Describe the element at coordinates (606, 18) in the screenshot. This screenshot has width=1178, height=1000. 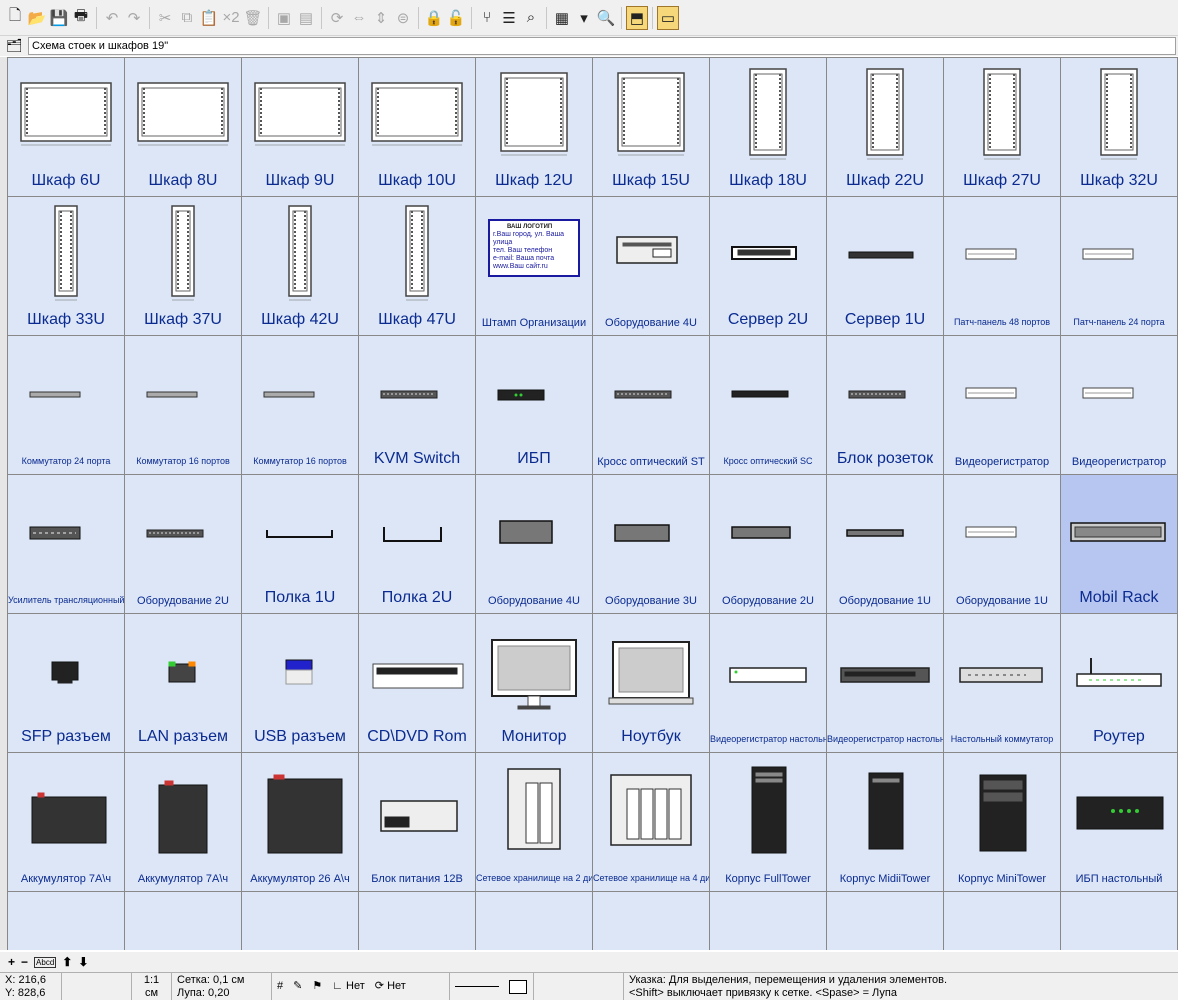
I see `zoom-button: 🔍` at that location.